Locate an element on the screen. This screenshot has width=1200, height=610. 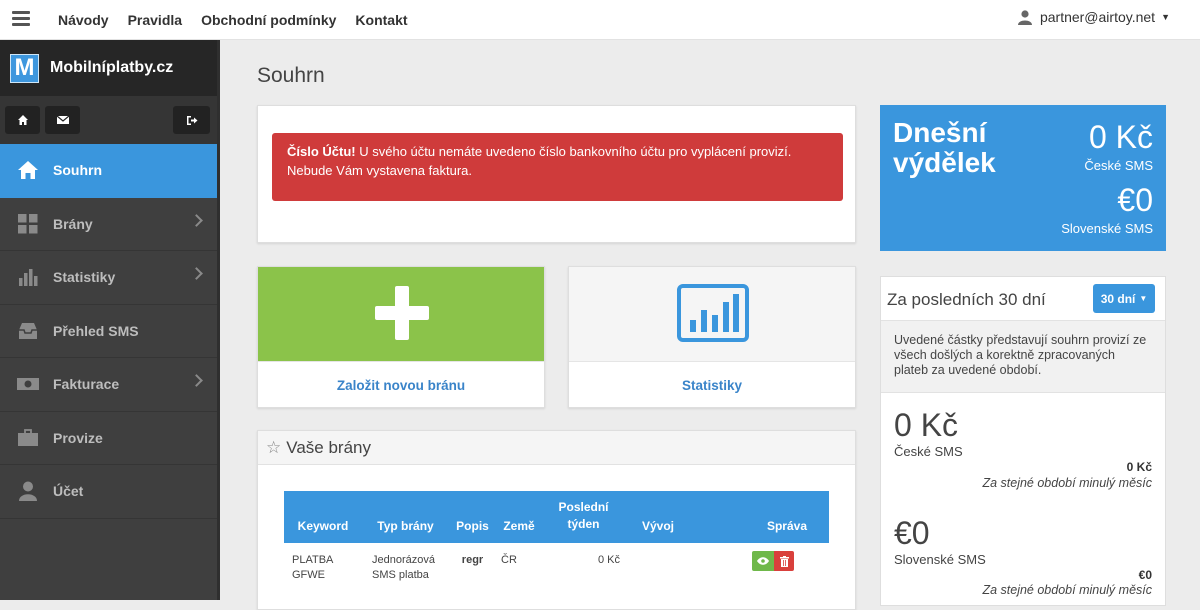
brand: M Mobilníplatby.cz is located at coordinates (108, 68).